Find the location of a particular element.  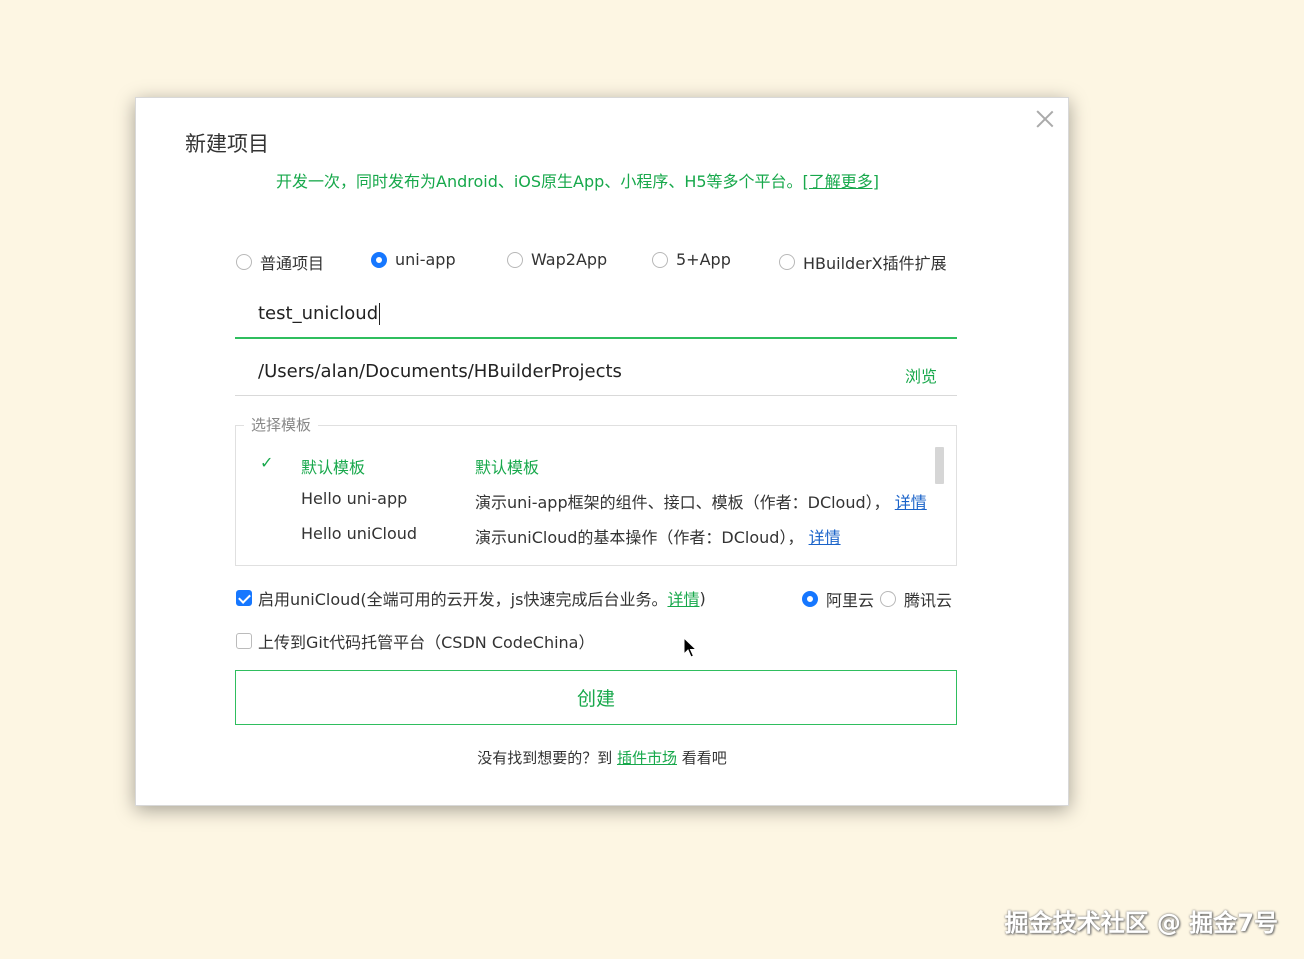

radio-uni-app is located at coordinates (379, 259).